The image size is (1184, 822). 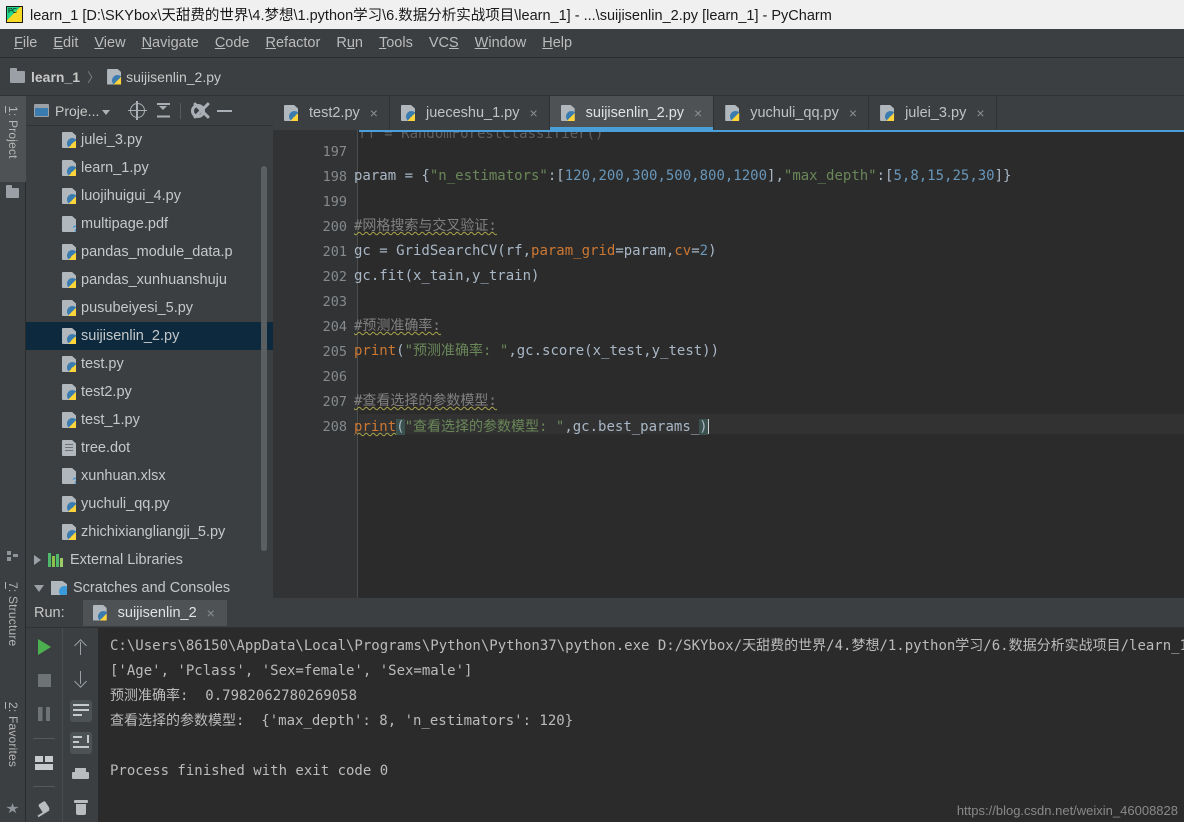 What do you see at coordinates (154, 280) in the screenshot?
I see `tree-item-label: pandas_xunhuanshuju` at bounding box center [154, 280].